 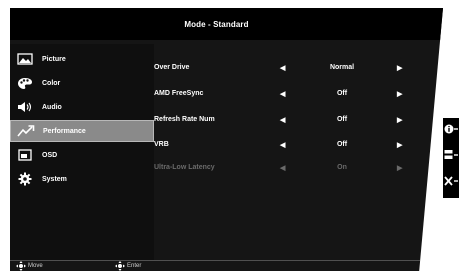 What do you see at coordinates (25, 59) in the screenshot?
I see `picture-icon` at bounding box center [25, 59].